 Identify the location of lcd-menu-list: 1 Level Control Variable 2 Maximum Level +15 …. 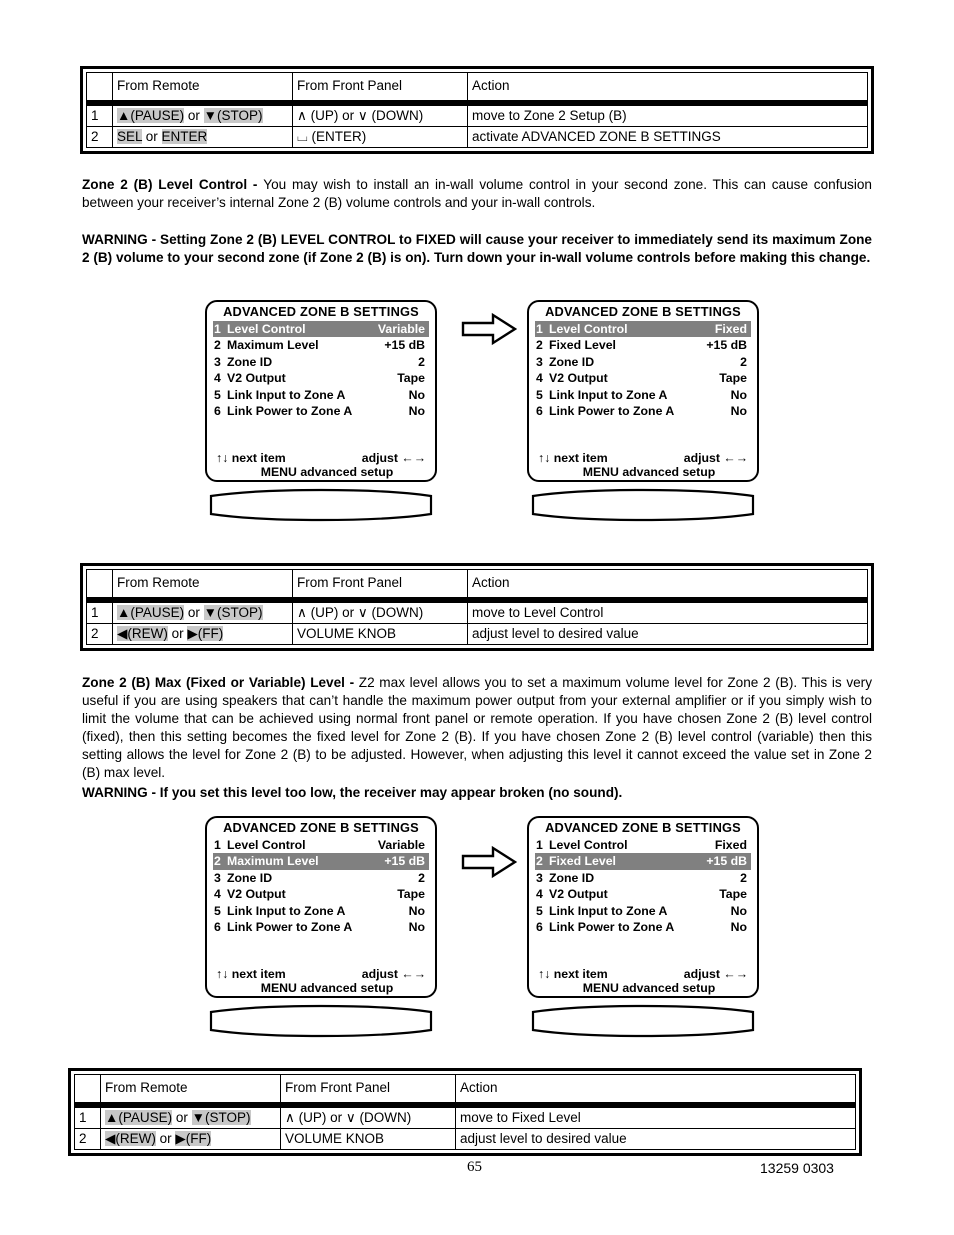
(321, 370).